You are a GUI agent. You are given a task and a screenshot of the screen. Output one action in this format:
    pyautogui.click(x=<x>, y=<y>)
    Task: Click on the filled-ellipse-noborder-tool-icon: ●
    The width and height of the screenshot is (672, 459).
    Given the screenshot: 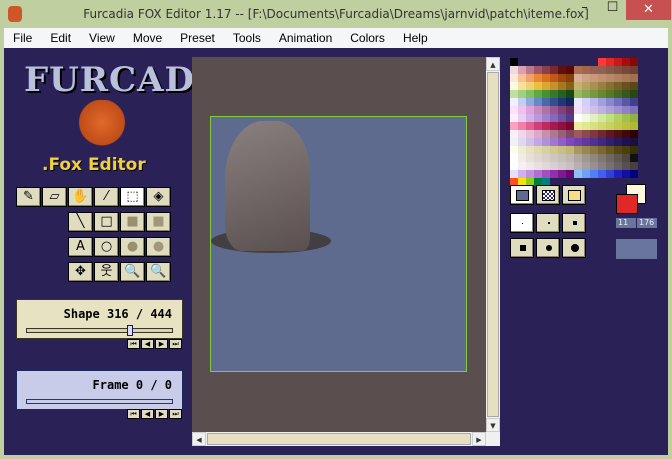 What is the action you would take?
    pyautogui.click(x=158, y=247)
    